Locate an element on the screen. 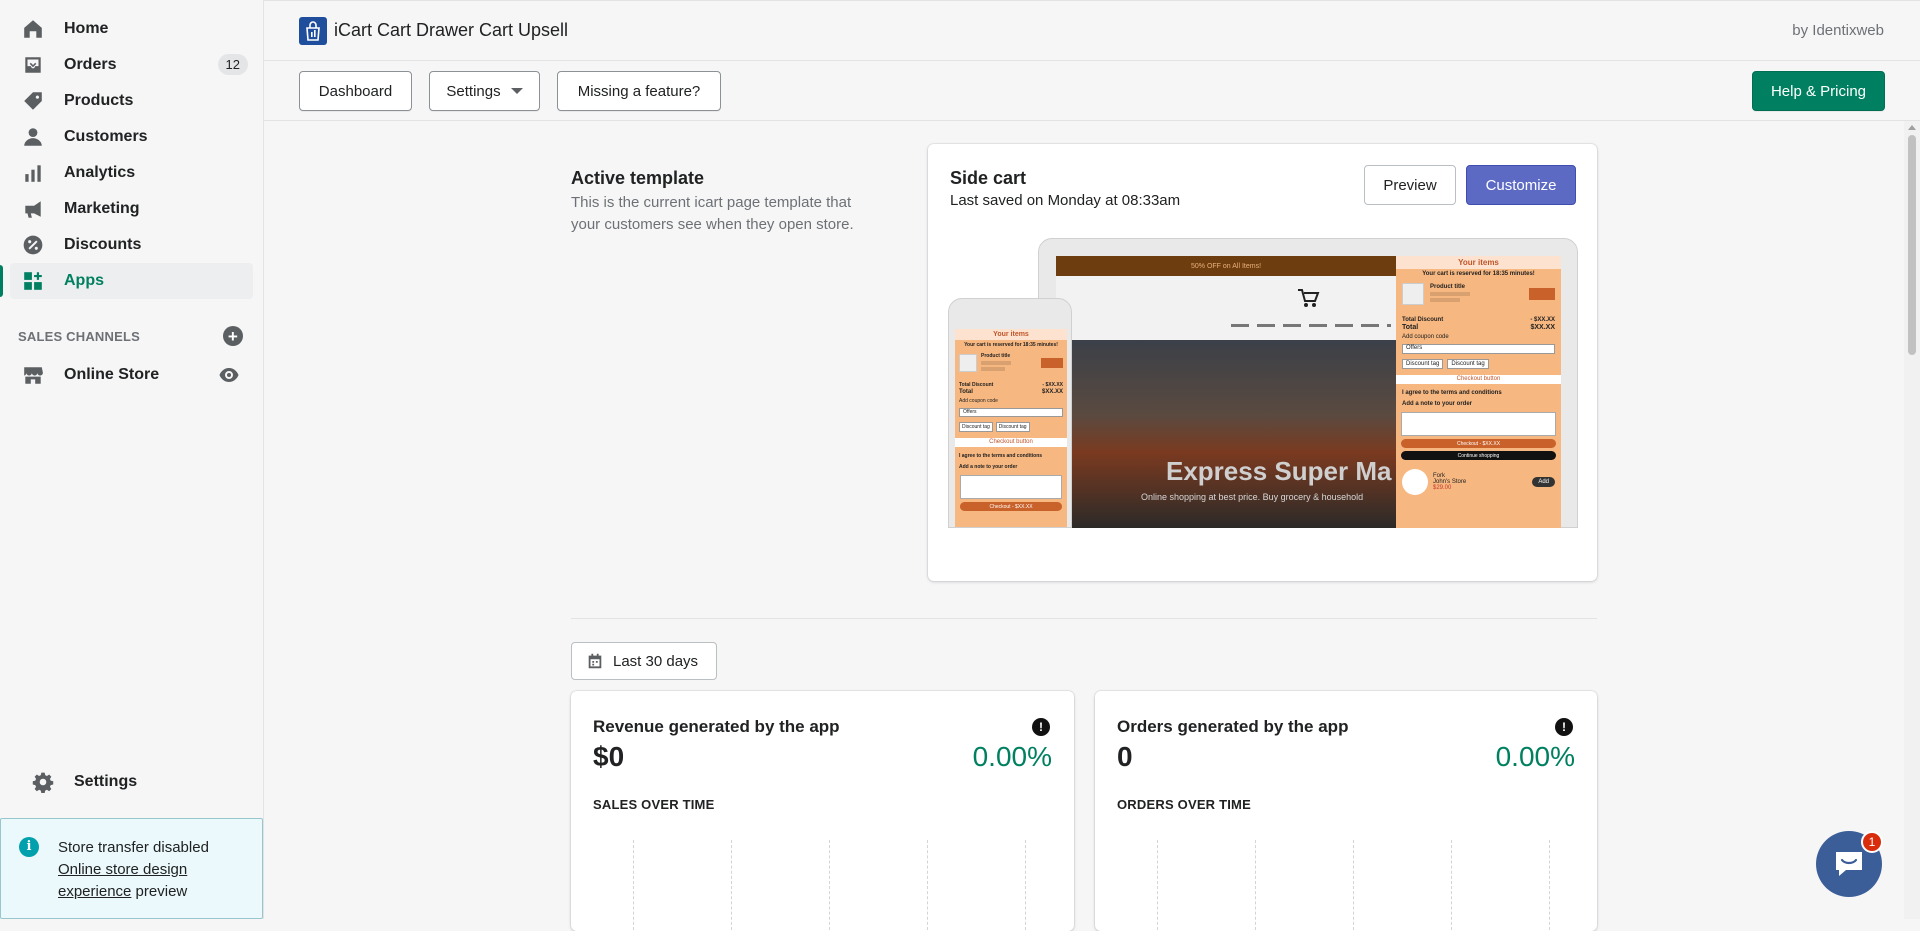 The width and height of the screenshot is (1920, 931). sidebar-item-label: Products is located at coordinates (99, 100).